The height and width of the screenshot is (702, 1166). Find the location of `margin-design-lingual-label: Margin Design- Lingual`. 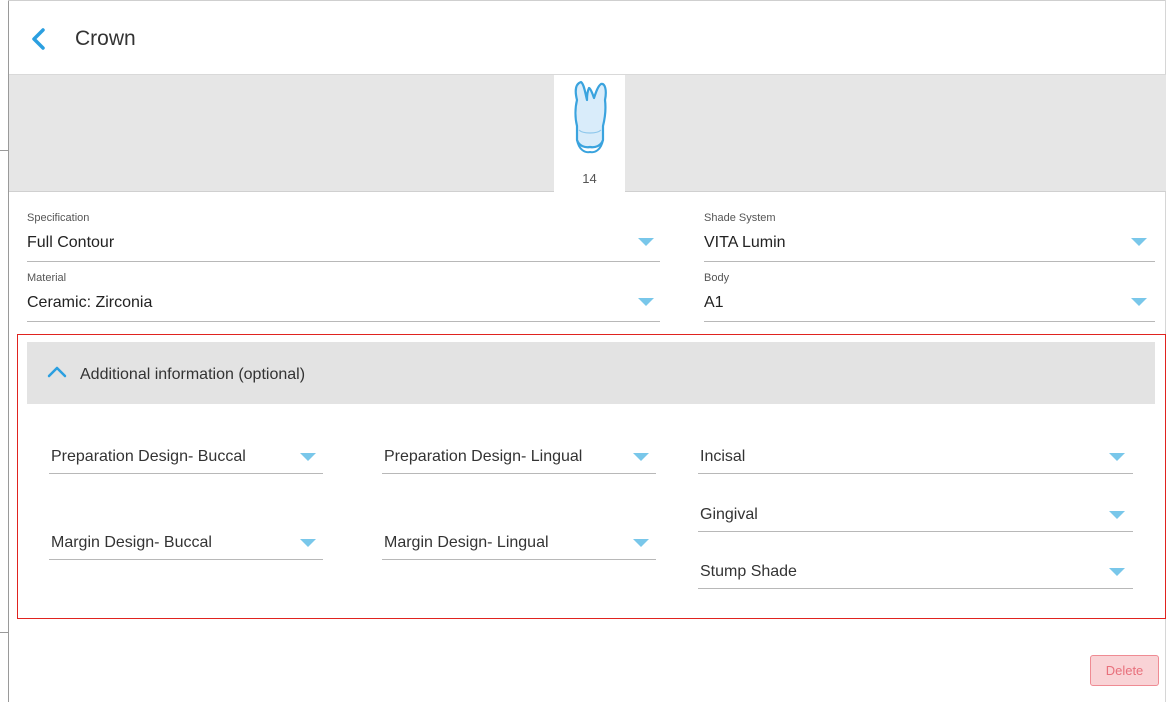

margin-design-lingual-label: Margin Design- Lingual is located at coordinates (466, 542).